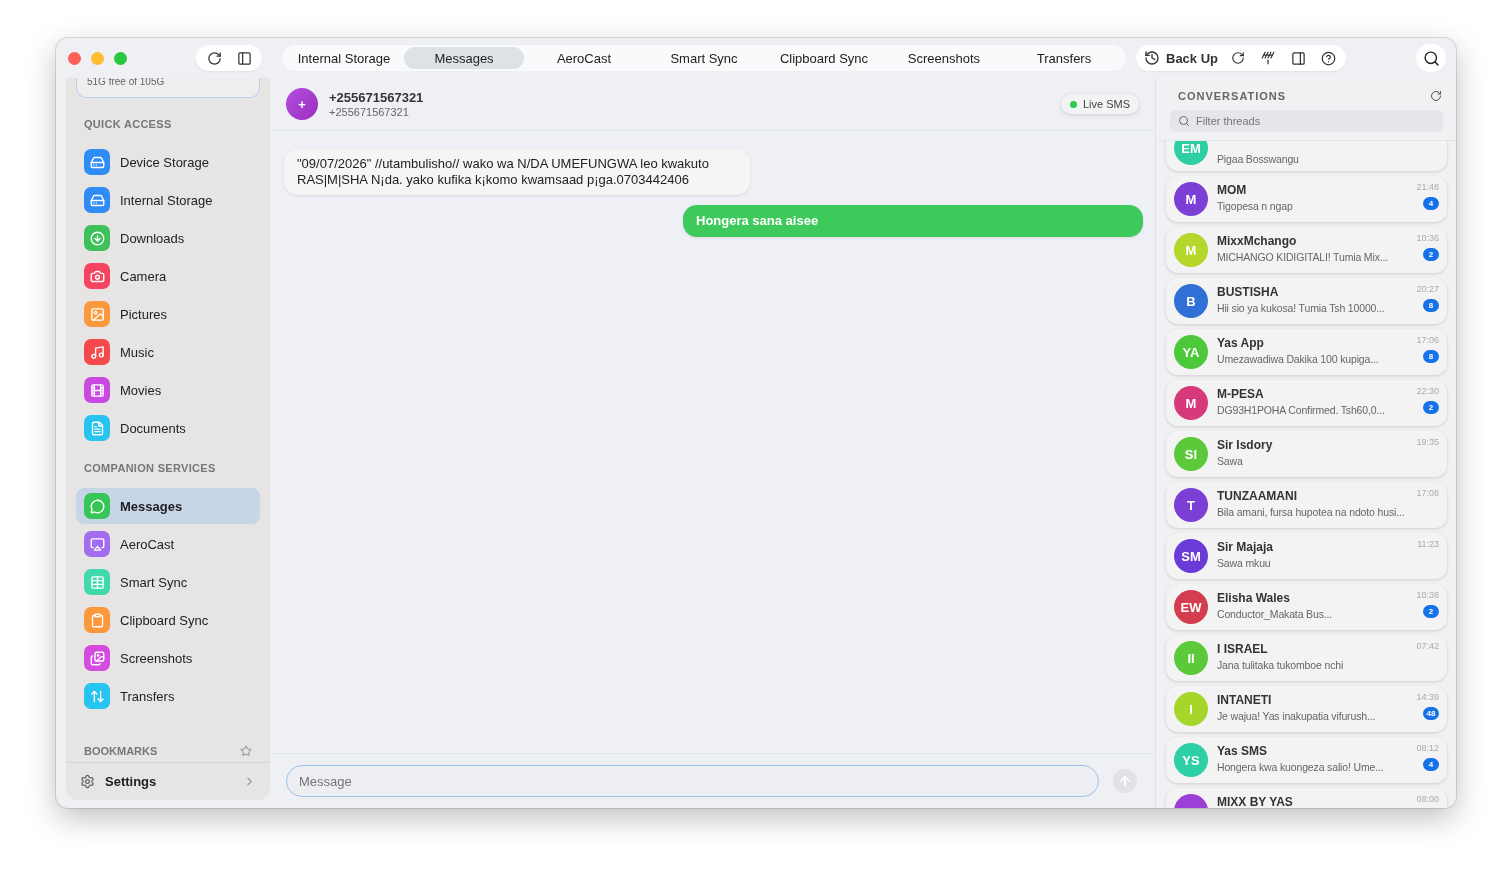 This screenshot has height=883, width=1512. Describe the element at coordinates (1306, 121) in the screenshot. I see `filter-field: Filter threads` at that location.